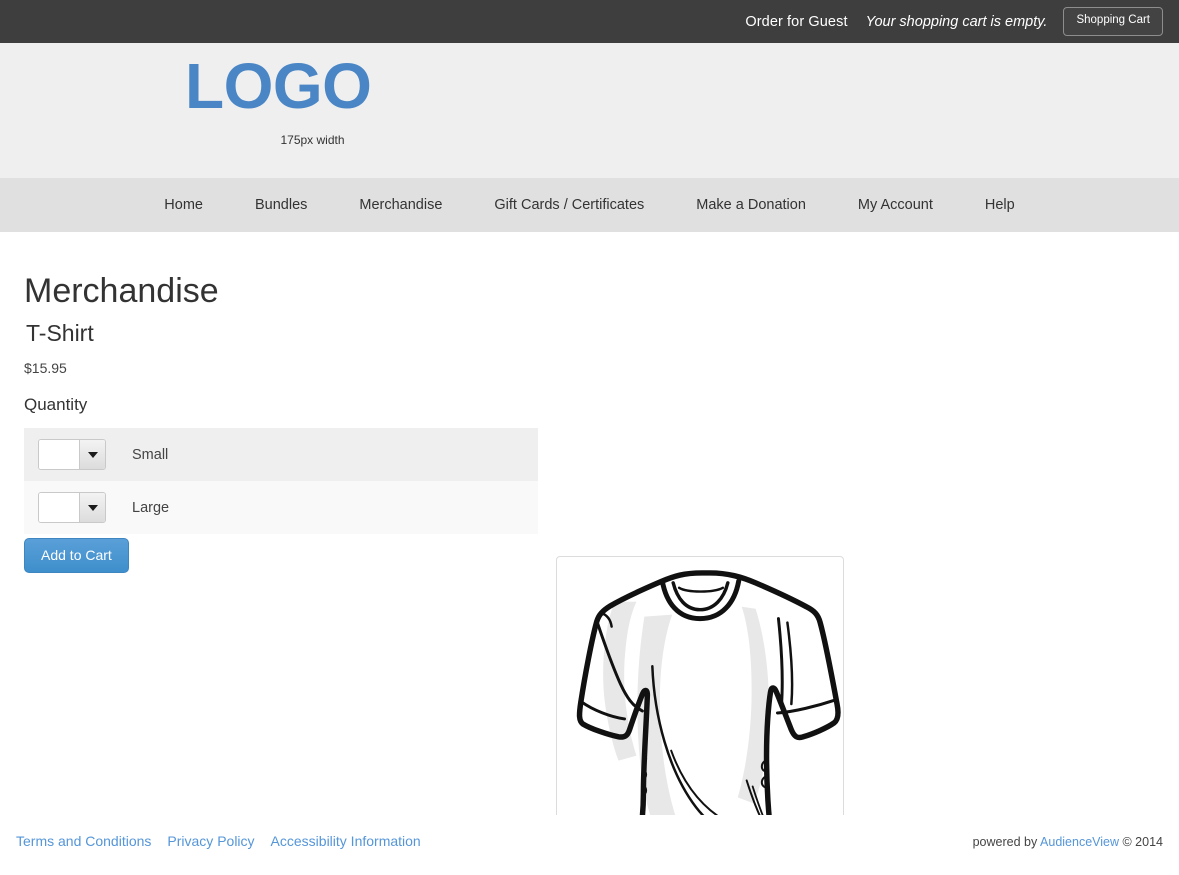 The height and width of the screenshot is (875, 1179). I want to click on logo-area: LOGO 175px width, so click(278, 99).